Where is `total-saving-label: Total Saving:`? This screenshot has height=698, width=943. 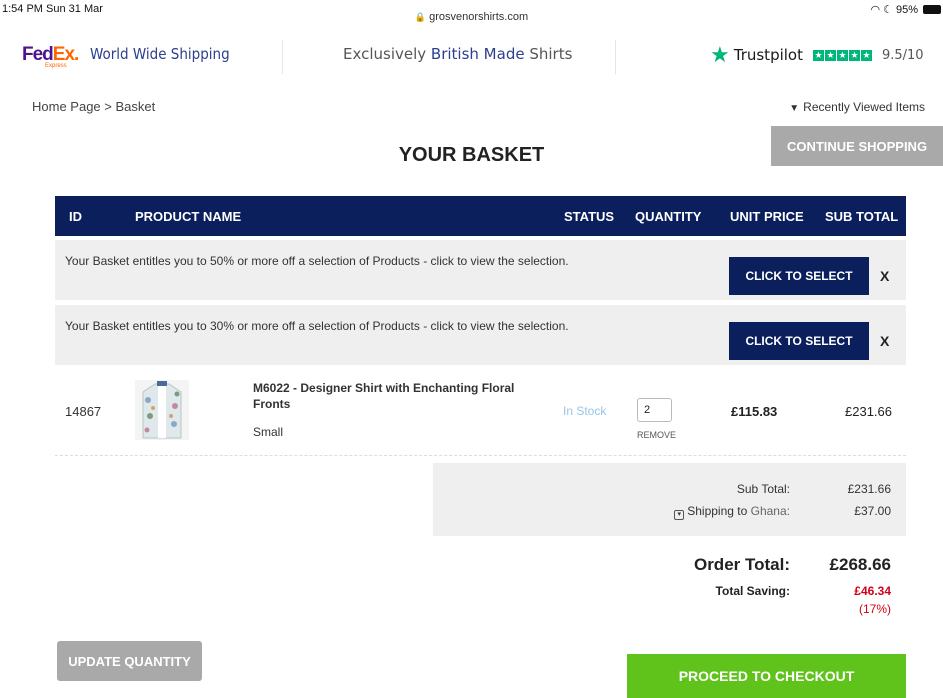
total-saving-label: Total Saving: is located at coordinates (752, 591).